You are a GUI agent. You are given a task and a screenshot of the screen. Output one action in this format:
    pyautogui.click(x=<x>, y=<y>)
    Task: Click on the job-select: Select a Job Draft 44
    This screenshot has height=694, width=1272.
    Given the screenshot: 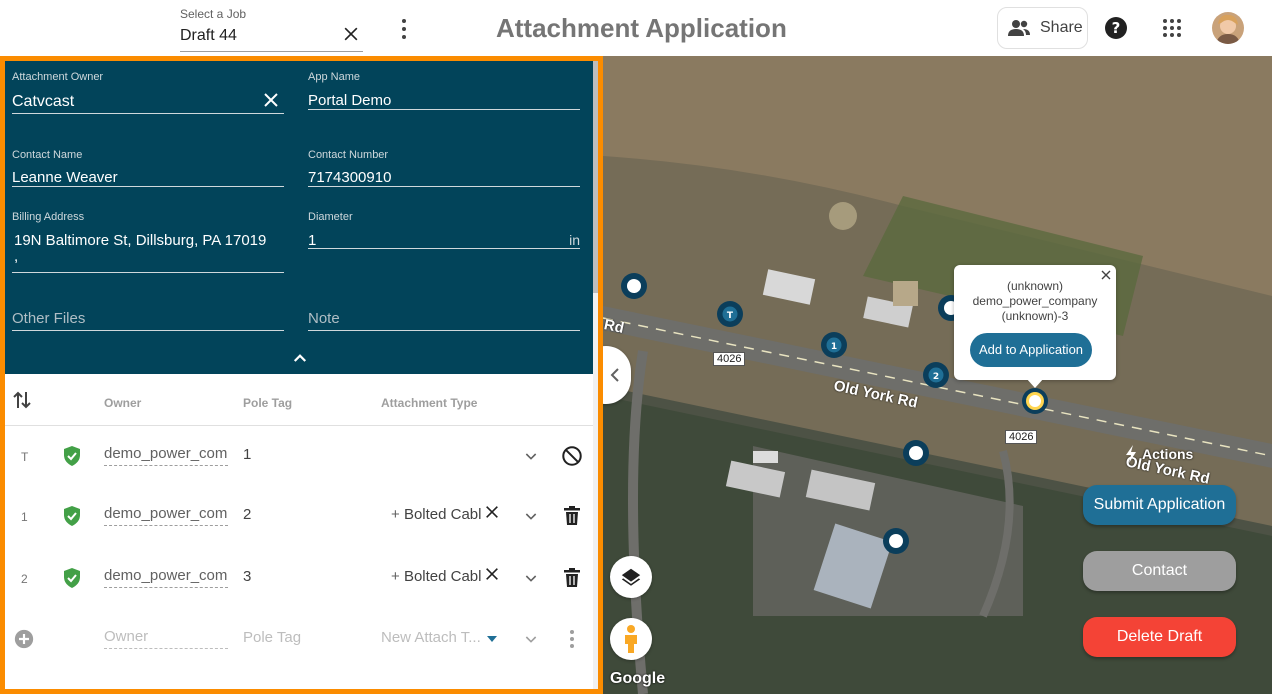 What is the action you would take?
    pyautogui.click(x=271, y=29)
    